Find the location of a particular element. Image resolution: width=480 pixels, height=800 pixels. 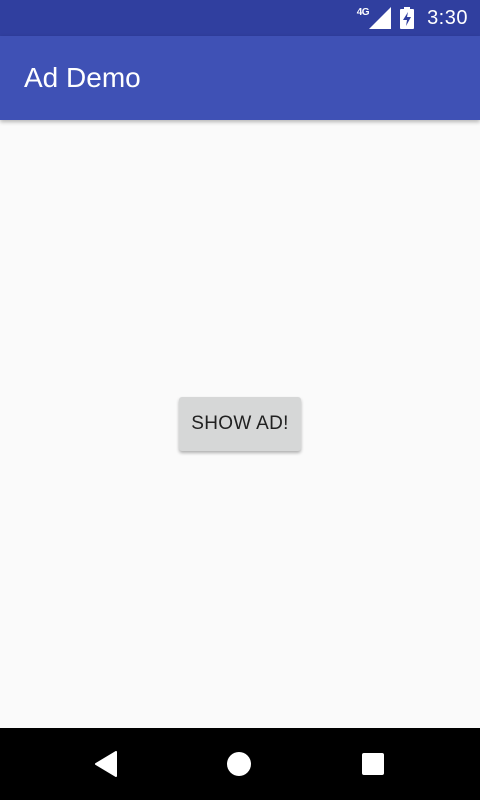

back-button is located at coordinates (106, 764).